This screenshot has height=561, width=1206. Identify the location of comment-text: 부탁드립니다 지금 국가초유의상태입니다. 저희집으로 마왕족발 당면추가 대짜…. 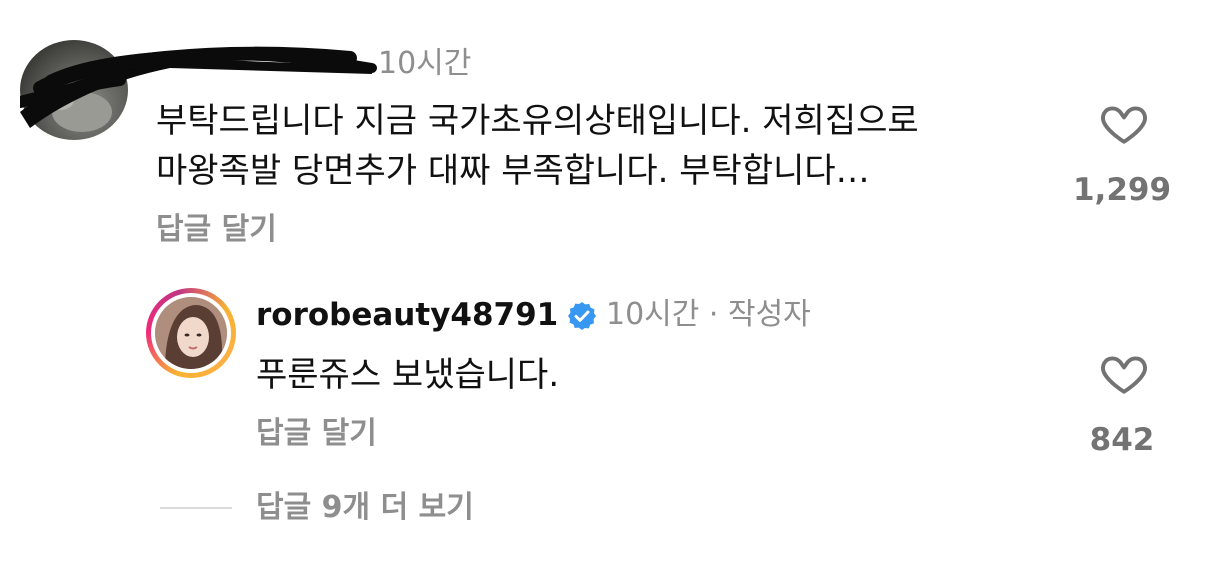
(606, 146).